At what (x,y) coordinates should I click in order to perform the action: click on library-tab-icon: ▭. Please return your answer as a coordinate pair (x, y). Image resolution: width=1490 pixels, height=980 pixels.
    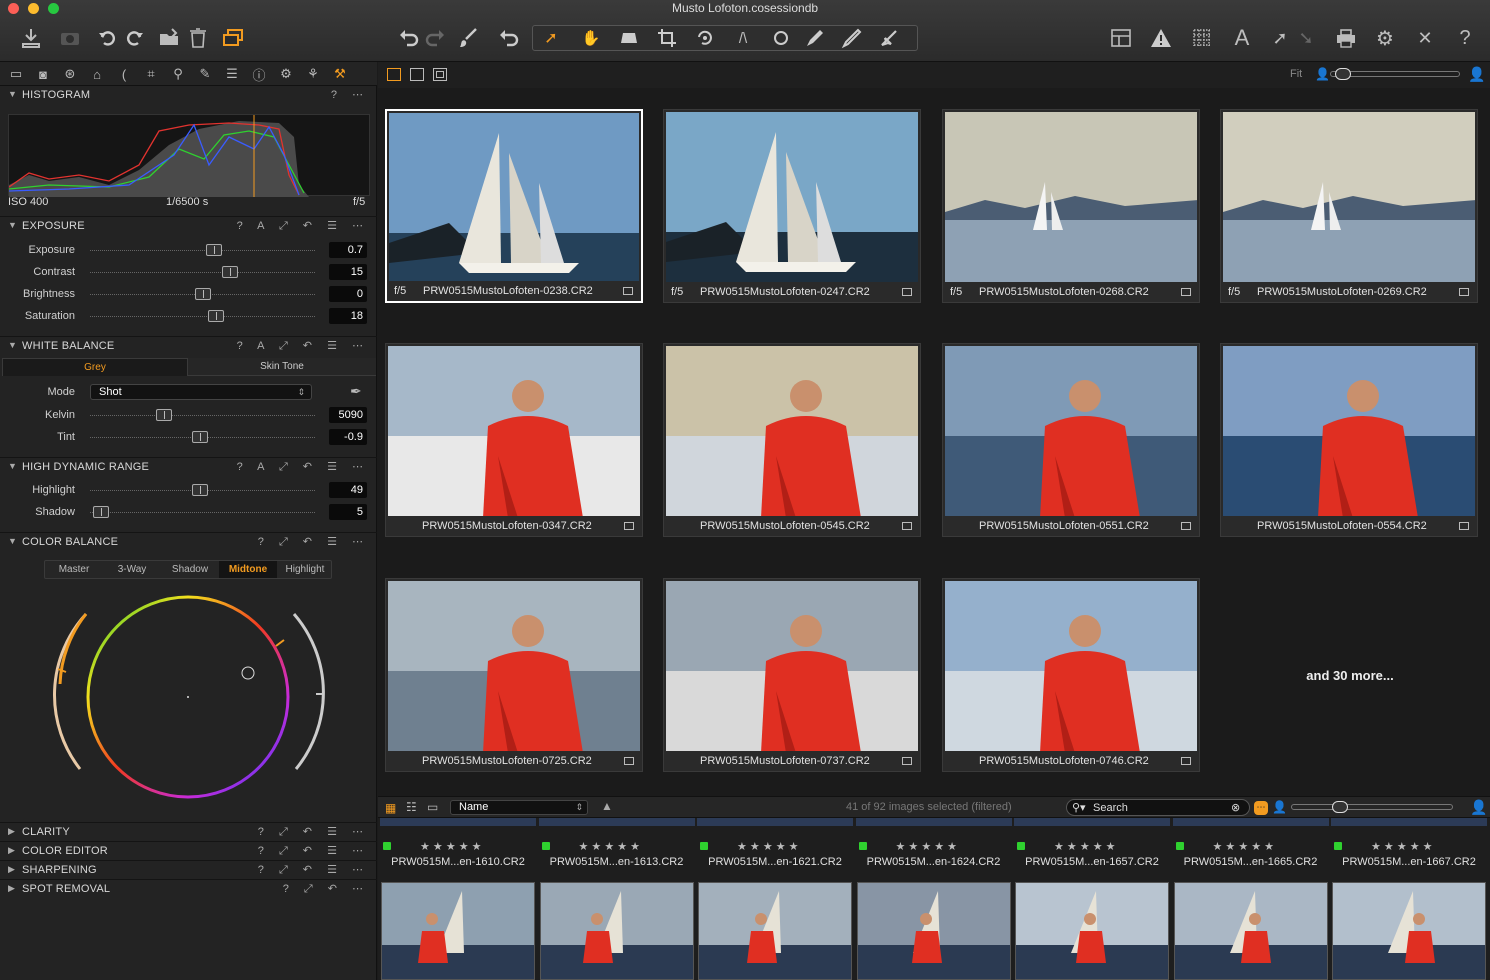
    Looking at the image, I should click on (16, 74).